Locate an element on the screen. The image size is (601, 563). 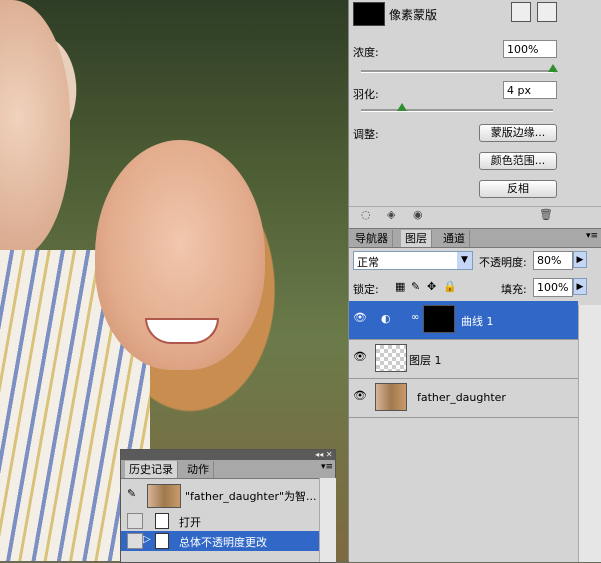
density-label: 浓度: is located at coordinates (366, 52).